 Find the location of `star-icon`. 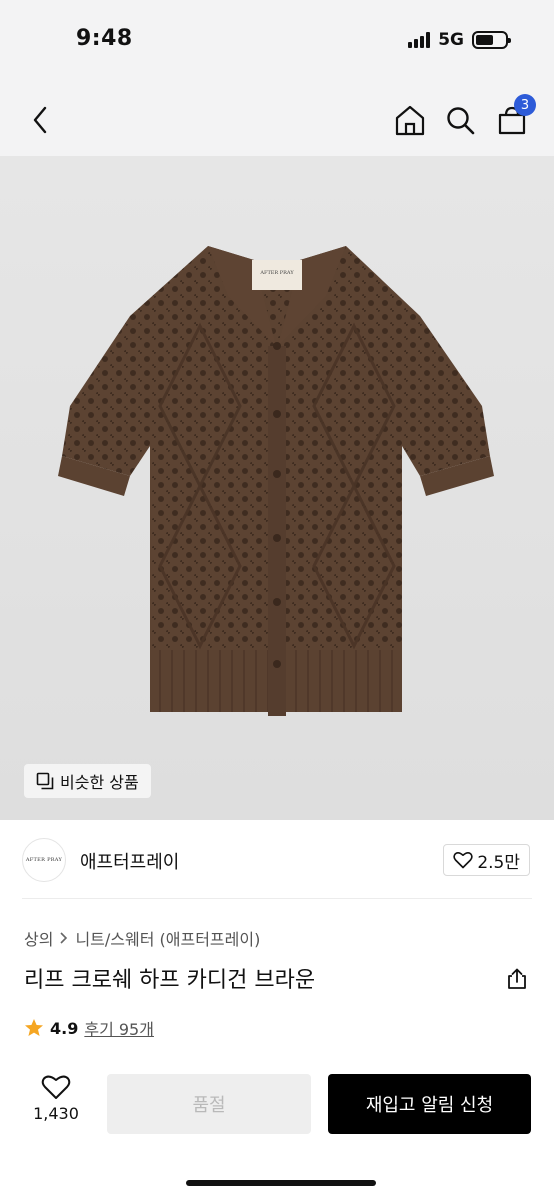

star-icon is located at coordinates (34, 1027).